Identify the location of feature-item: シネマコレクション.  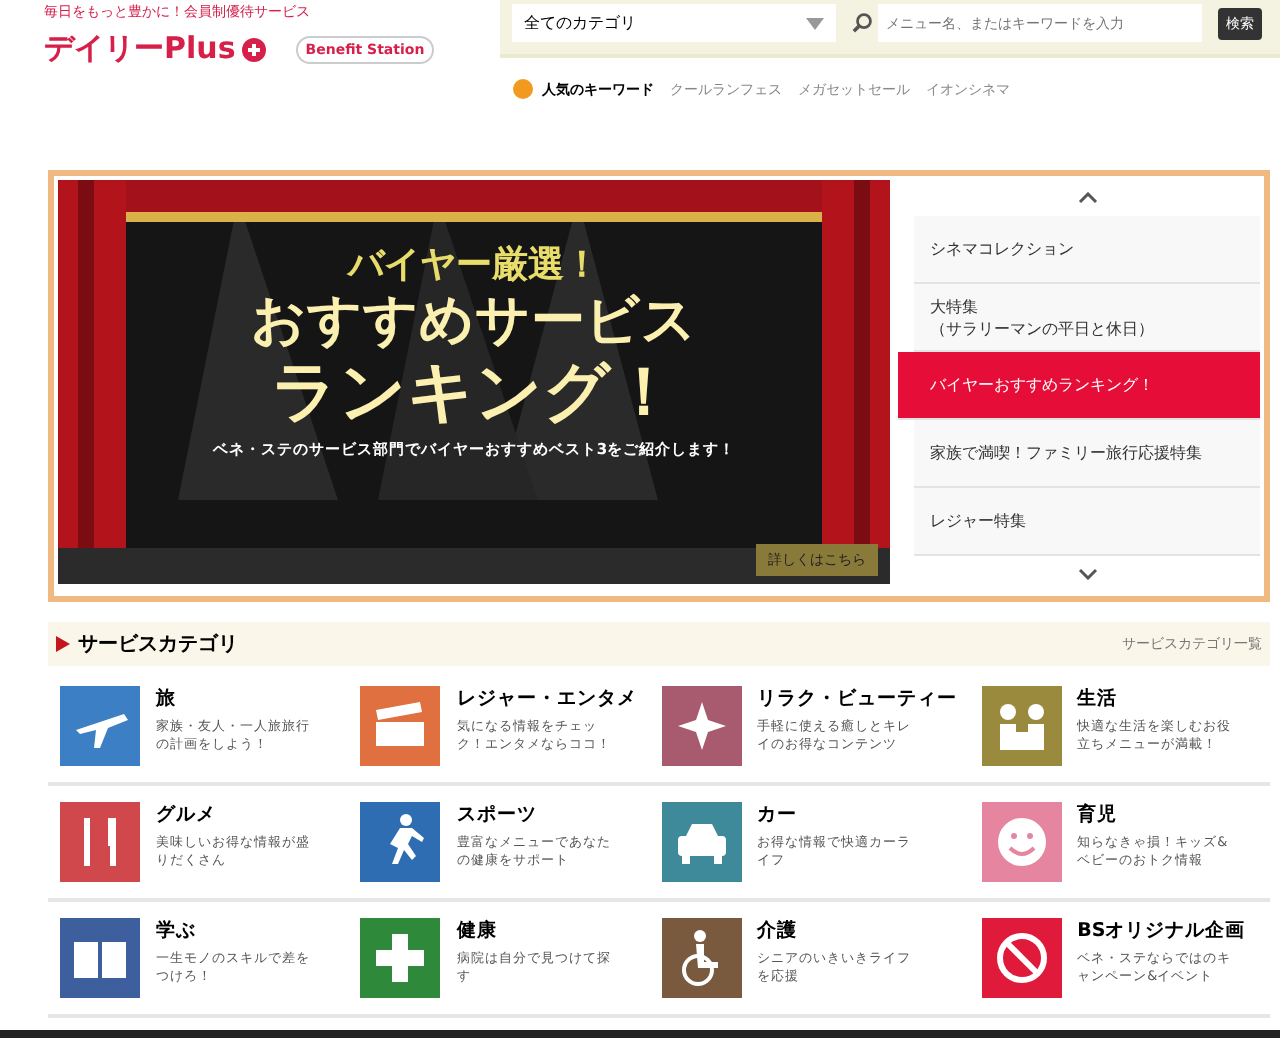
(1087, 250).